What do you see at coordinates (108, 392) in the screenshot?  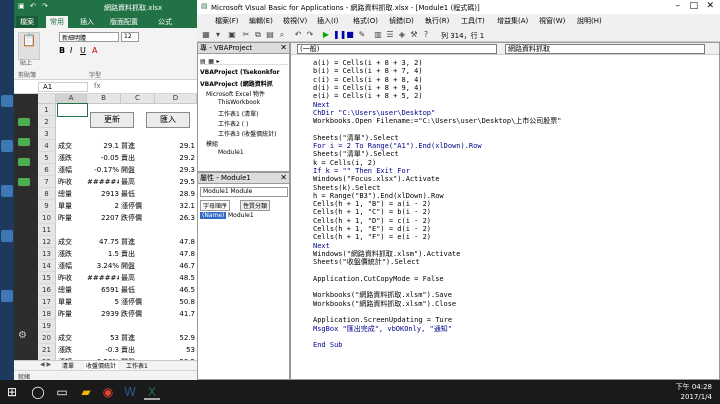 I see `chrome-icon: ◉` at bounding box center [108, 392].